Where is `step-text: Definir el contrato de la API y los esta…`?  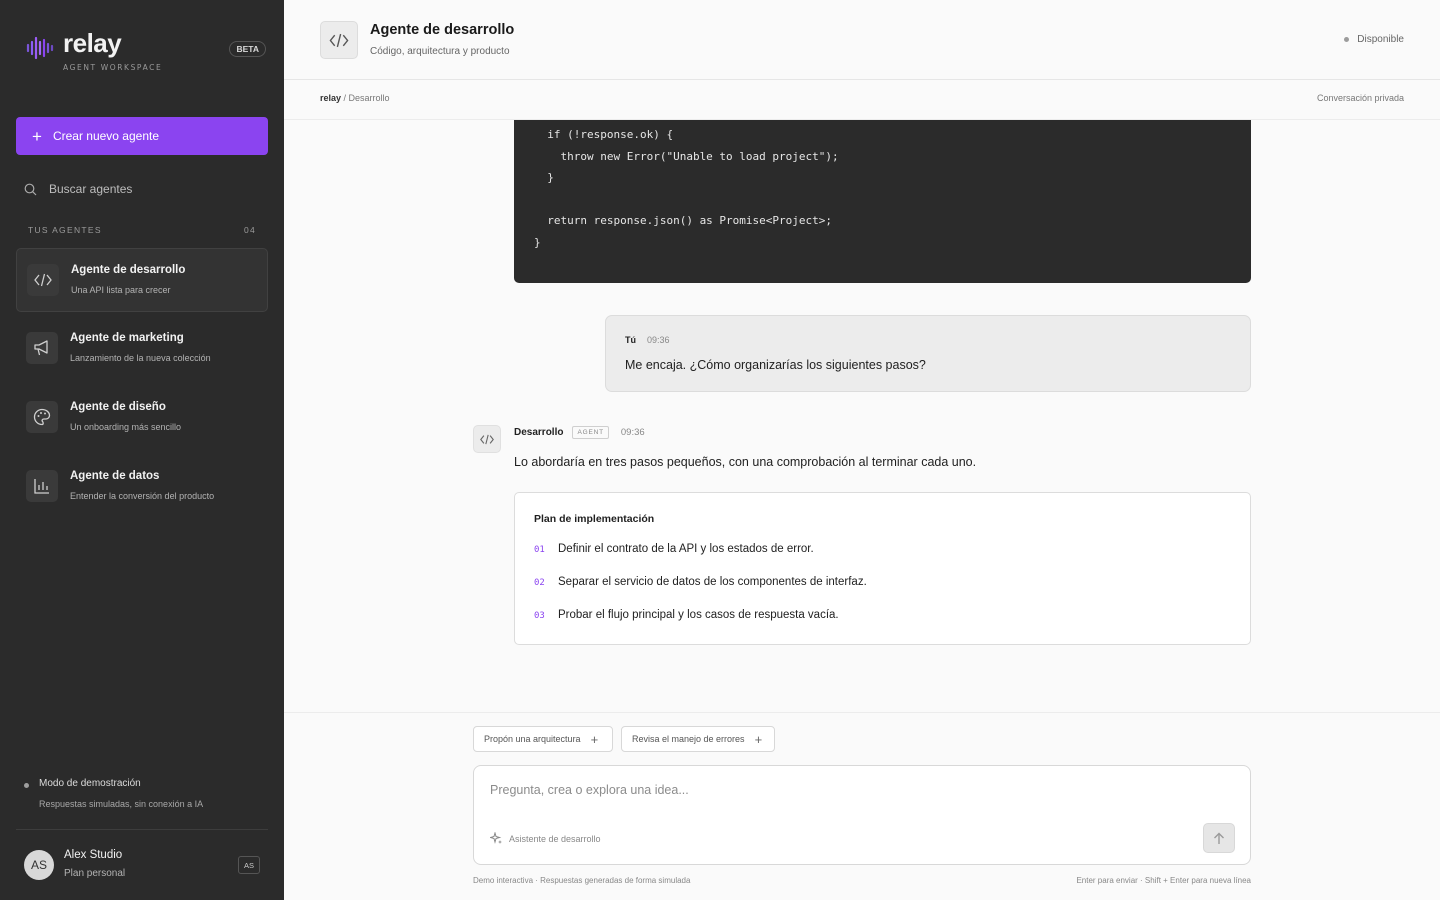 step-text: Definir el contrato de la API y los esta… is located at coordinates (686, 549).